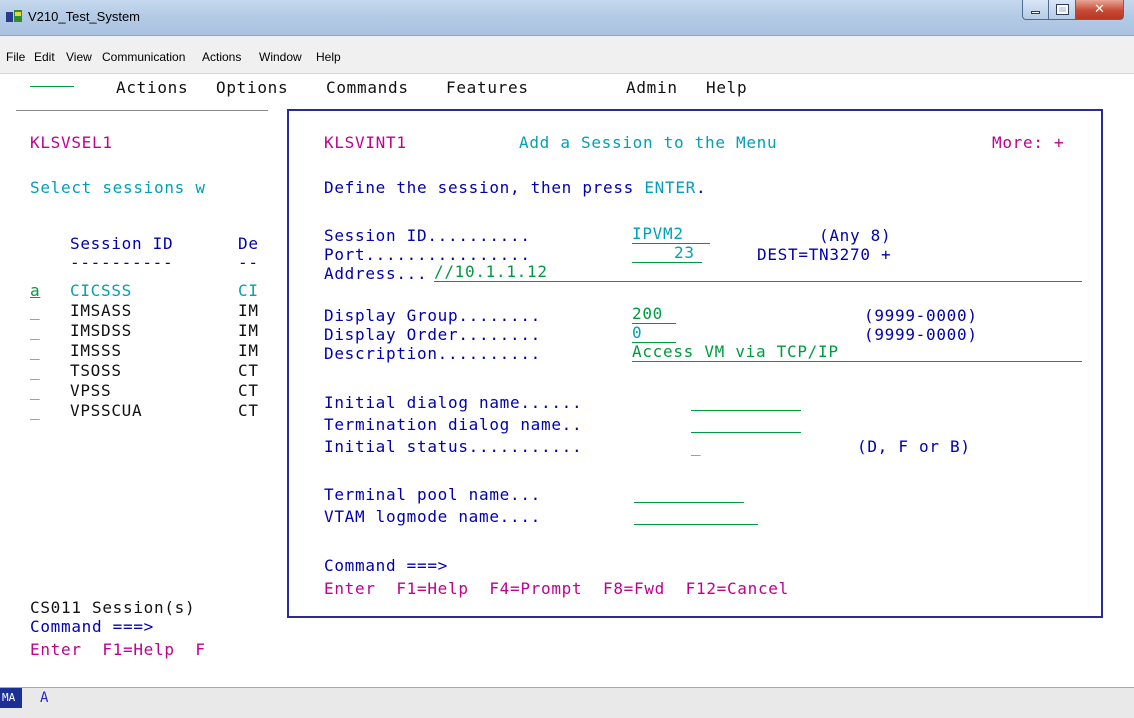  I want to click on session-select-imsass: _, so click(35, 311).